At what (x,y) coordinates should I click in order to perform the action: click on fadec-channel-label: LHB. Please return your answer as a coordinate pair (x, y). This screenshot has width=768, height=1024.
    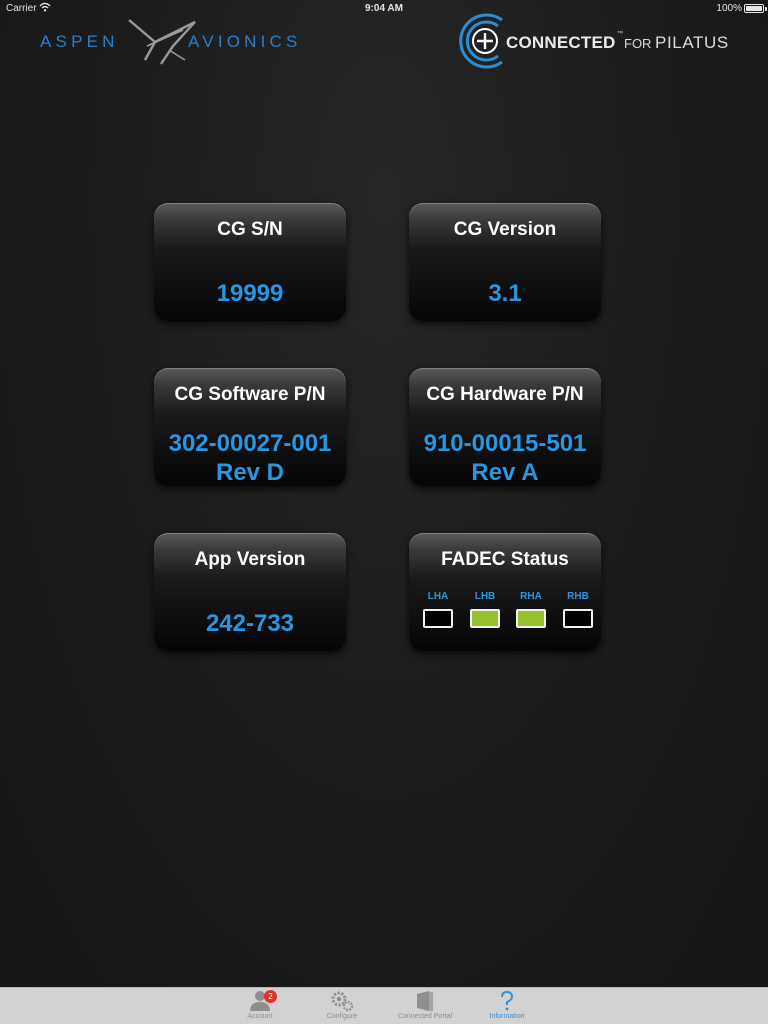
    Looking at the image, I should click on (485, 596).